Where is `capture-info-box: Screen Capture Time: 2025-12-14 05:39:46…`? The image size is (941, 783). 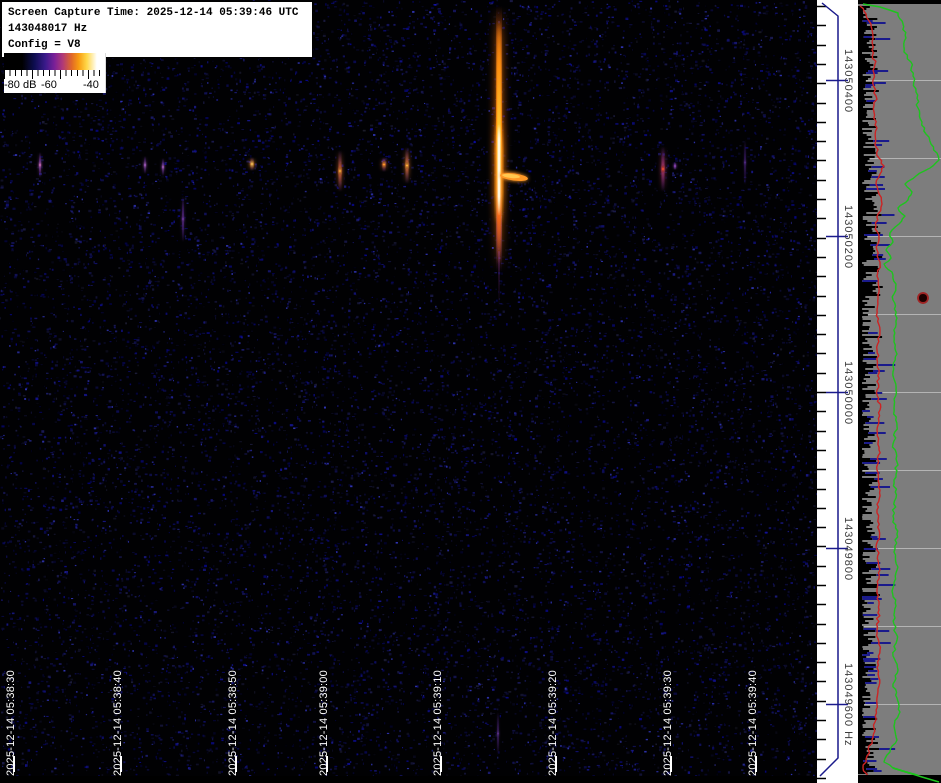 capture-info-box: Screen Capture Time: 2025-12-14 05:39:46… is located at coordinates (157, 29).